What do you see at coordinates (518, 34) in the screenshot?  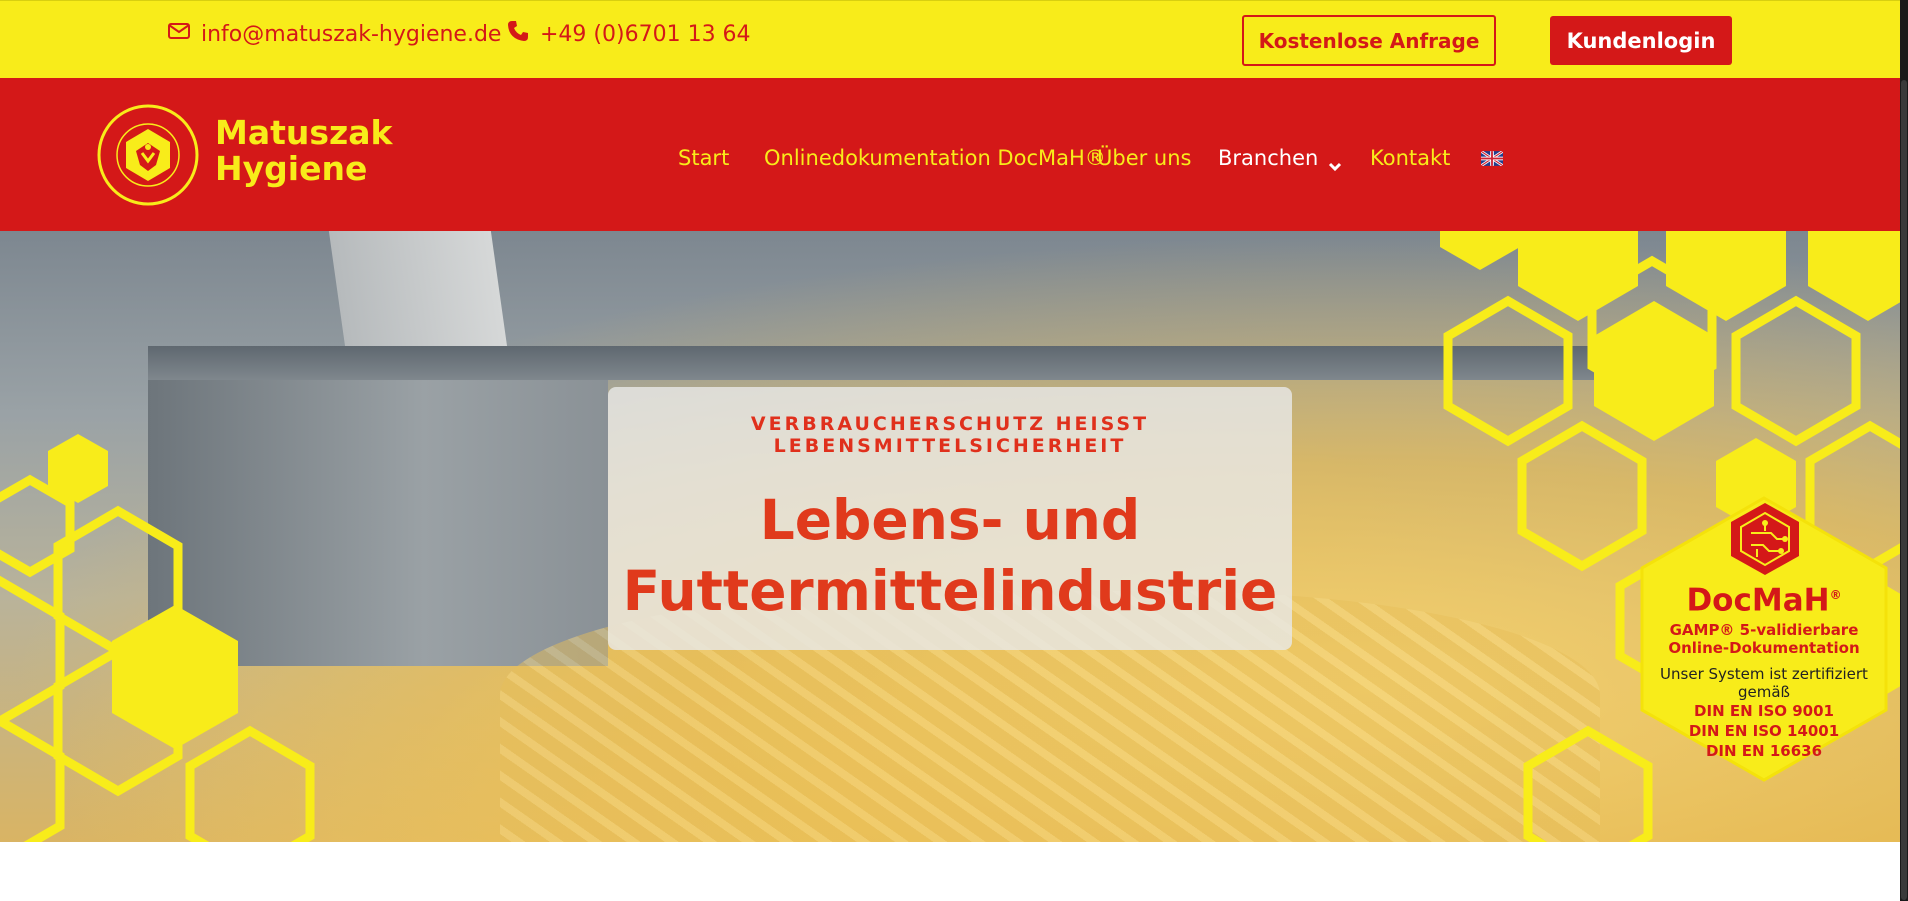 I see `phone-icon` at bounding box center [518, 34].